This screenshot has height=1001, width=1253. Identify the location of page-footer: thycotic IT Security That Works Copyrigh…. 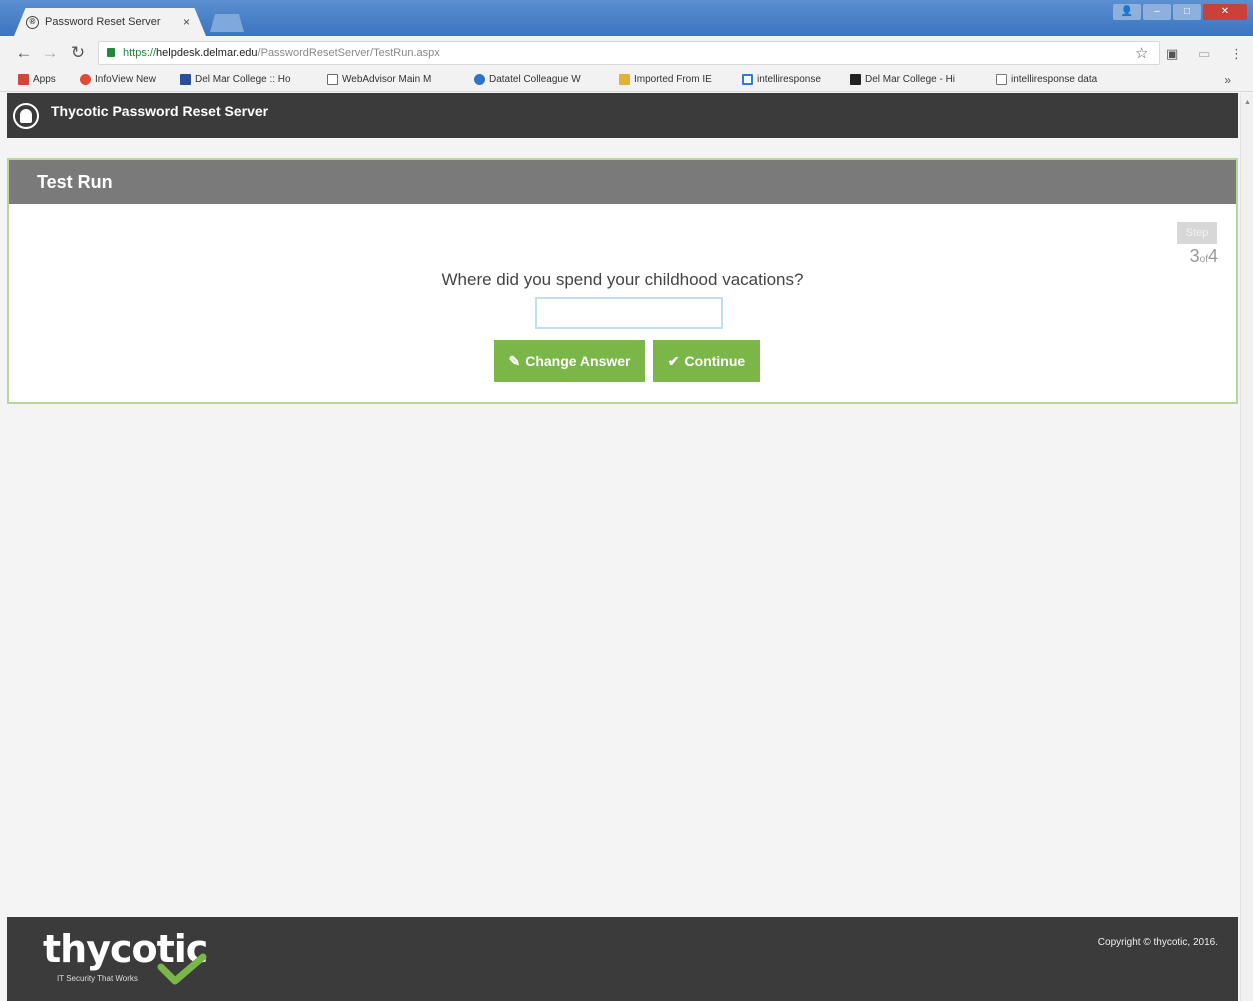
(622, 959).